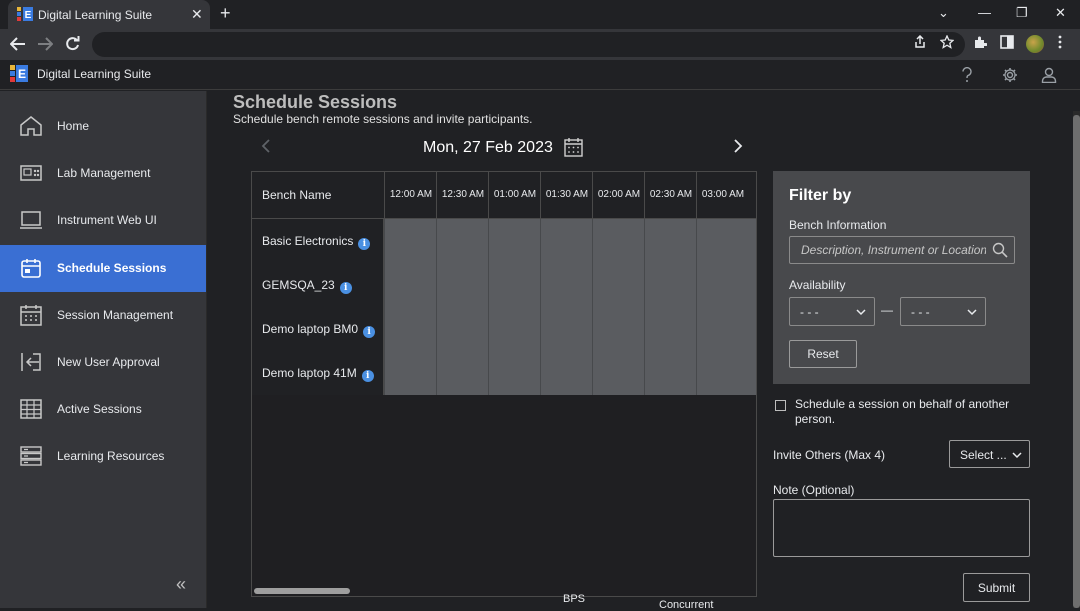  I want to click on sidebar-item-active-sessions: Active Sessions, so click(103, 409).